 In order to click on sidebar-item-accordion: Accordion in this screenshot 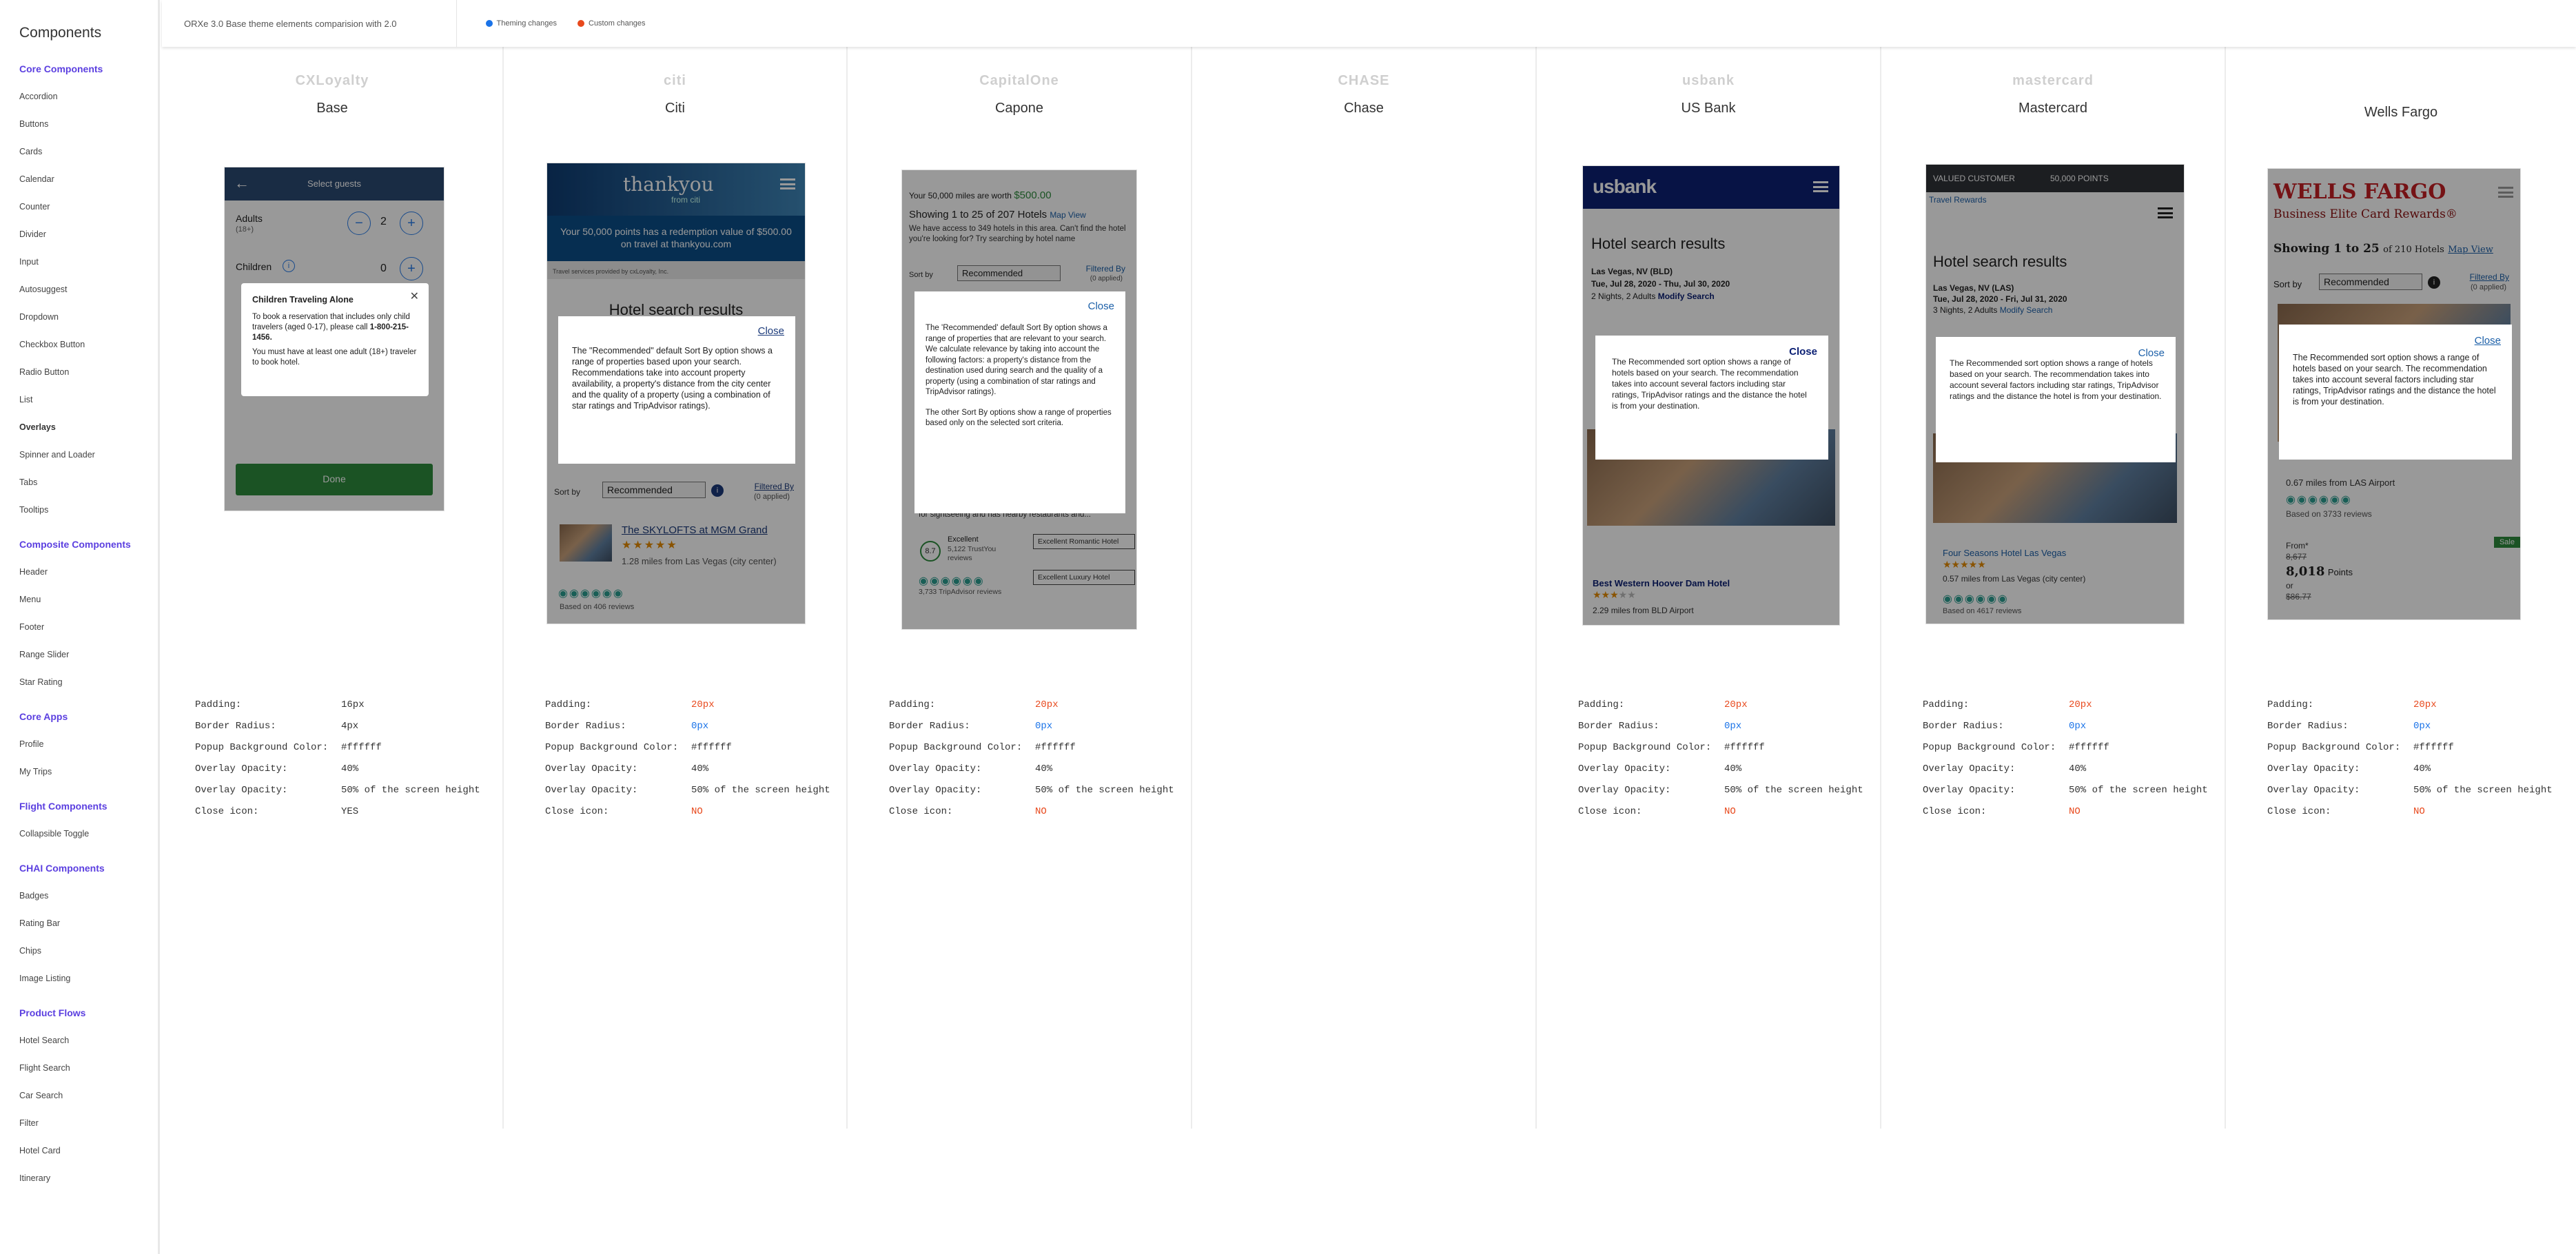, I will do `click(88, 96)`.